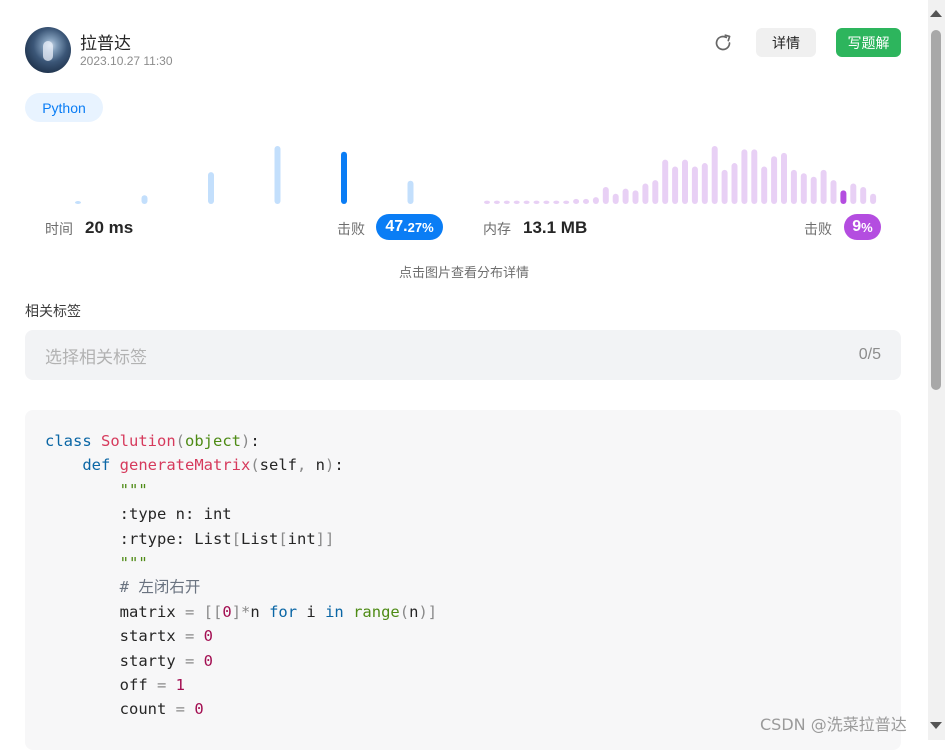 This screenshot has width=945, height=750. I want to click on scroll-up-icon, so click(936, 13).